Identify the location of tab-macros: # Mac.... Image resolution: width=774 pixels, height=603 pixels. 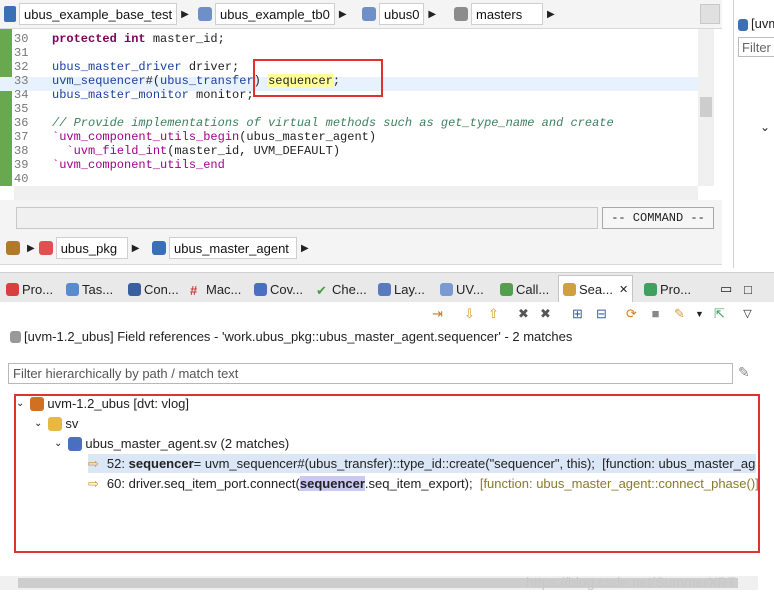
(215, 289).